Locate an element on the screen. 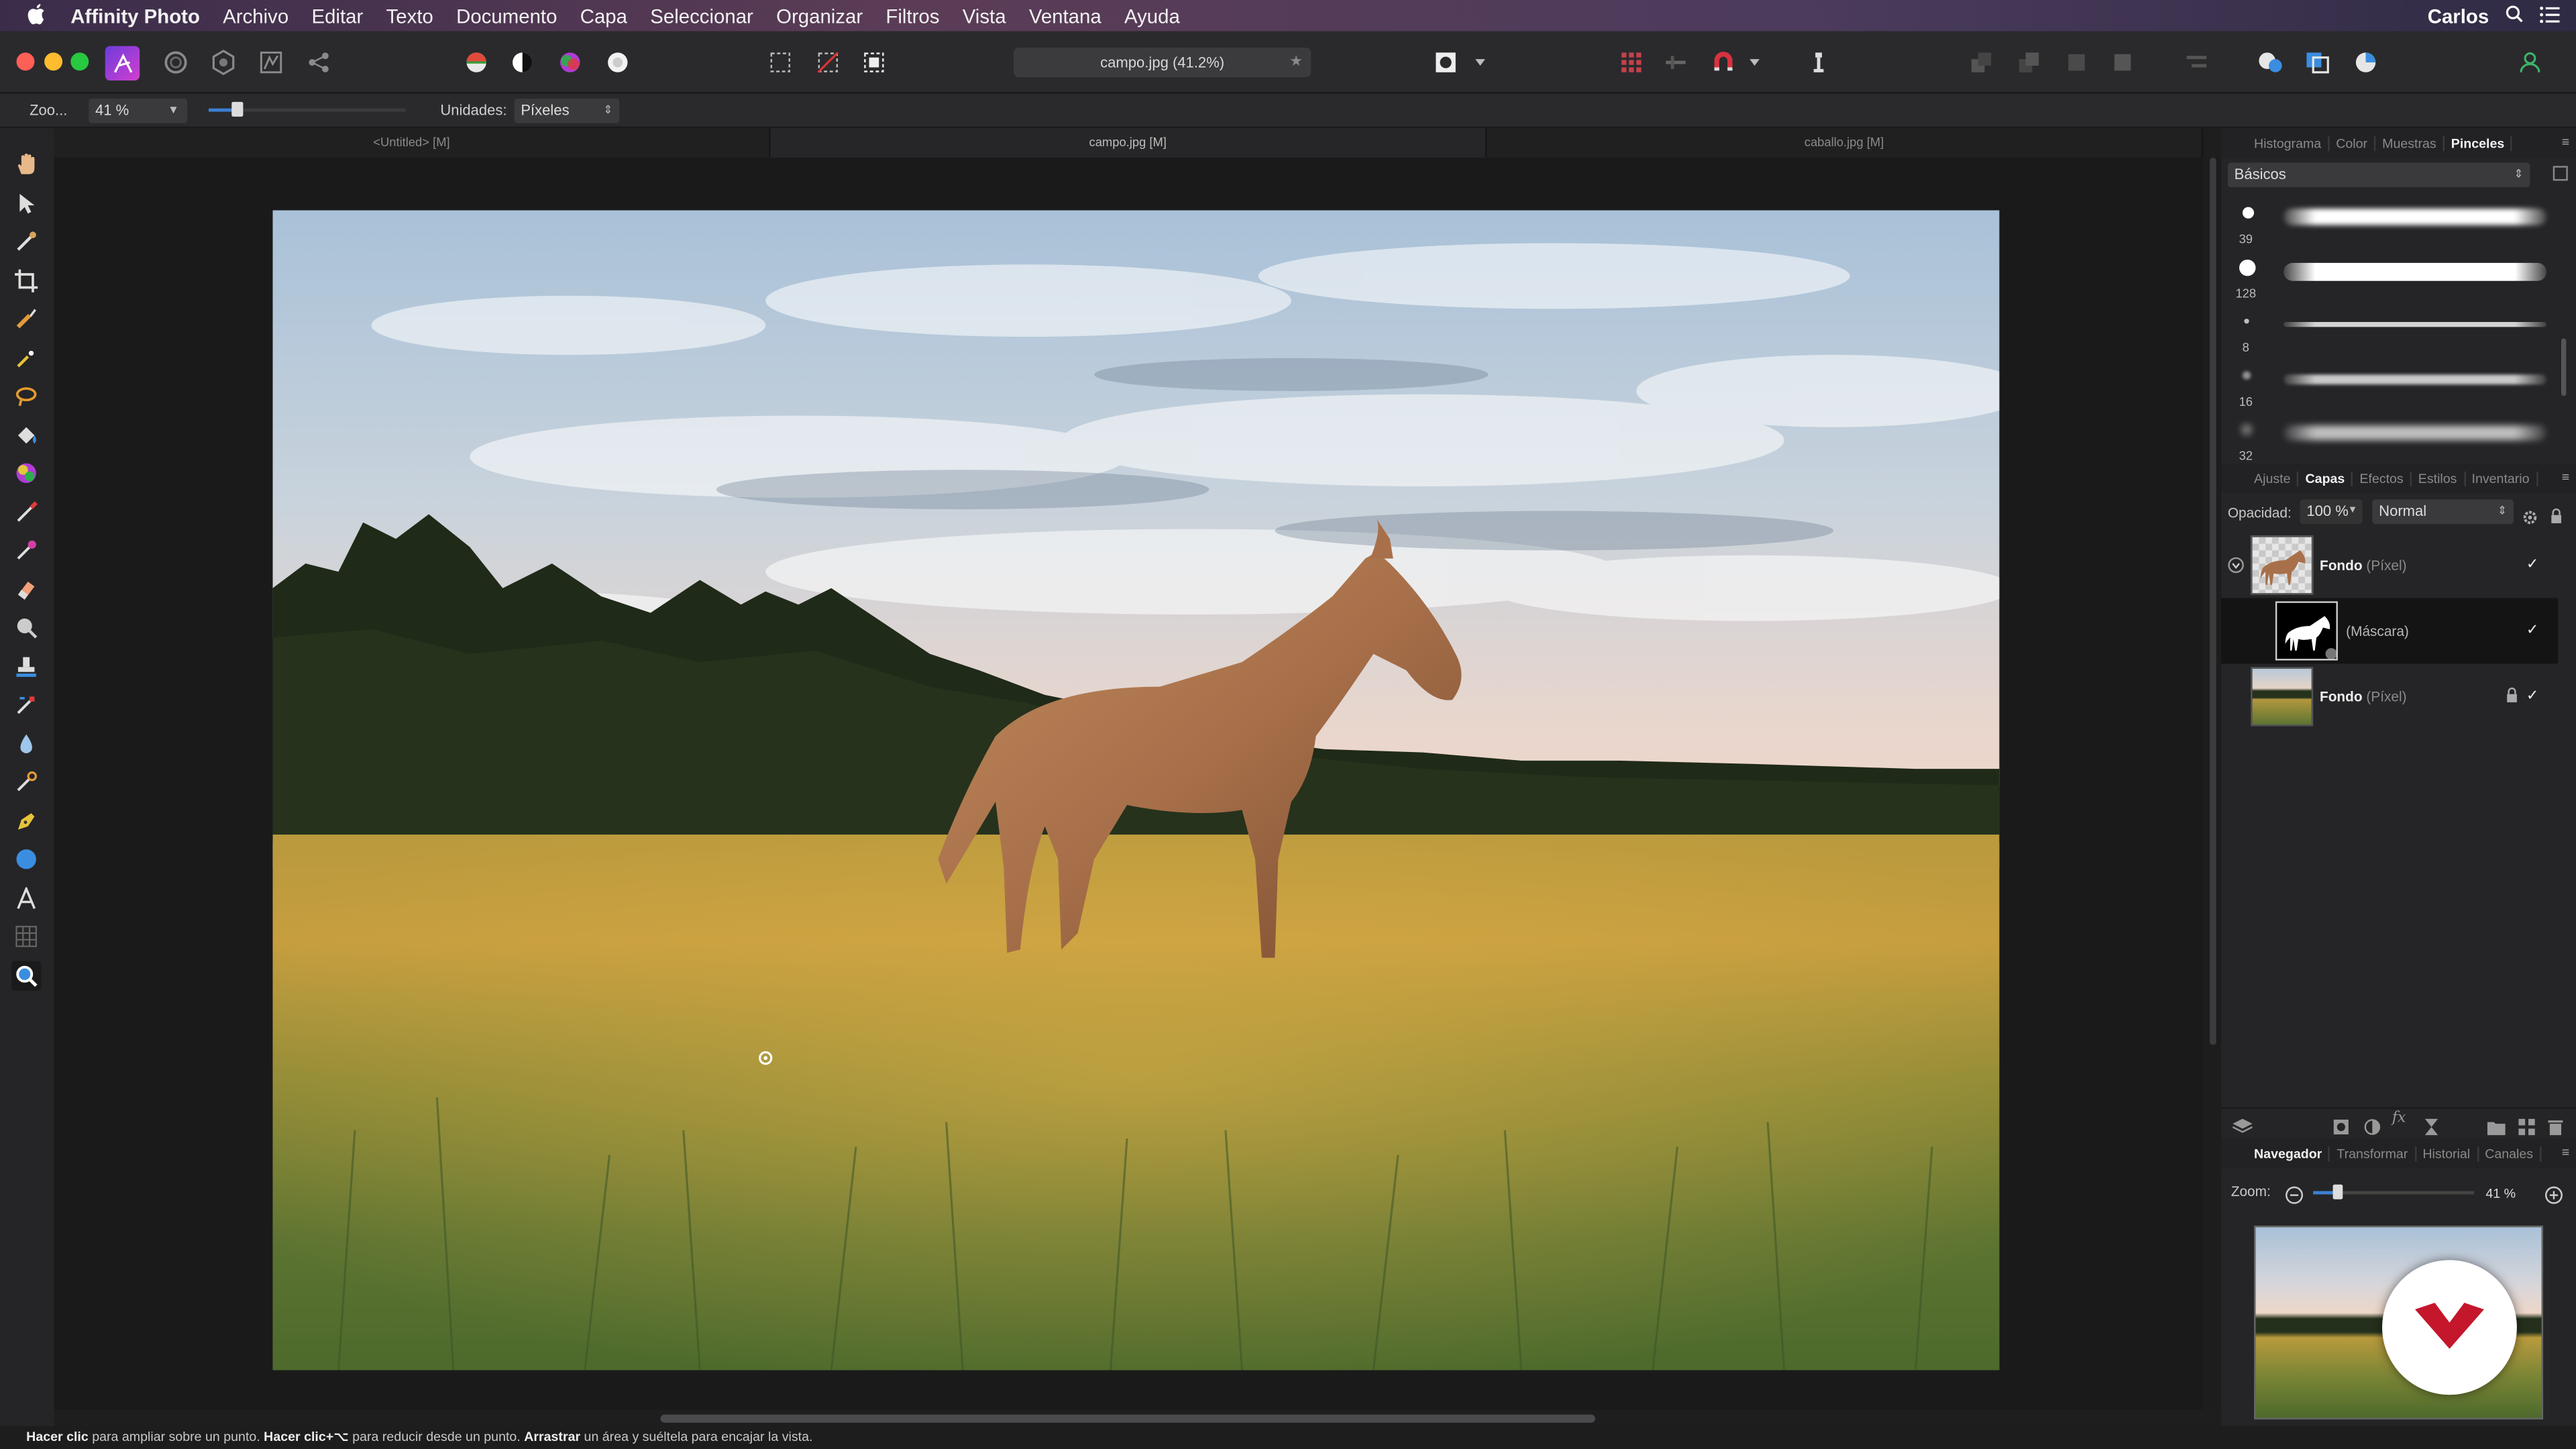  zoom-slider-thumb is located at coordinates (237, 109).